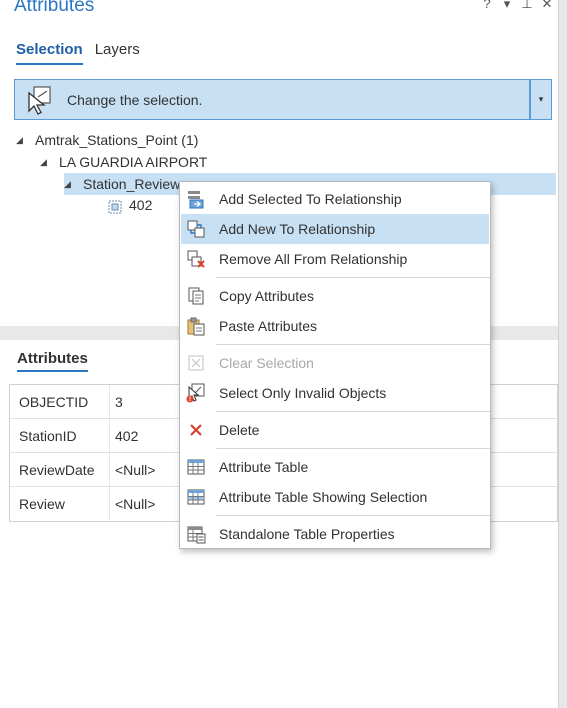 This screenshot has width=567, height=708. Describe the element at coordinates (60, 435) in the screenshot. I see `attribute-field-name: StationID` at that location.